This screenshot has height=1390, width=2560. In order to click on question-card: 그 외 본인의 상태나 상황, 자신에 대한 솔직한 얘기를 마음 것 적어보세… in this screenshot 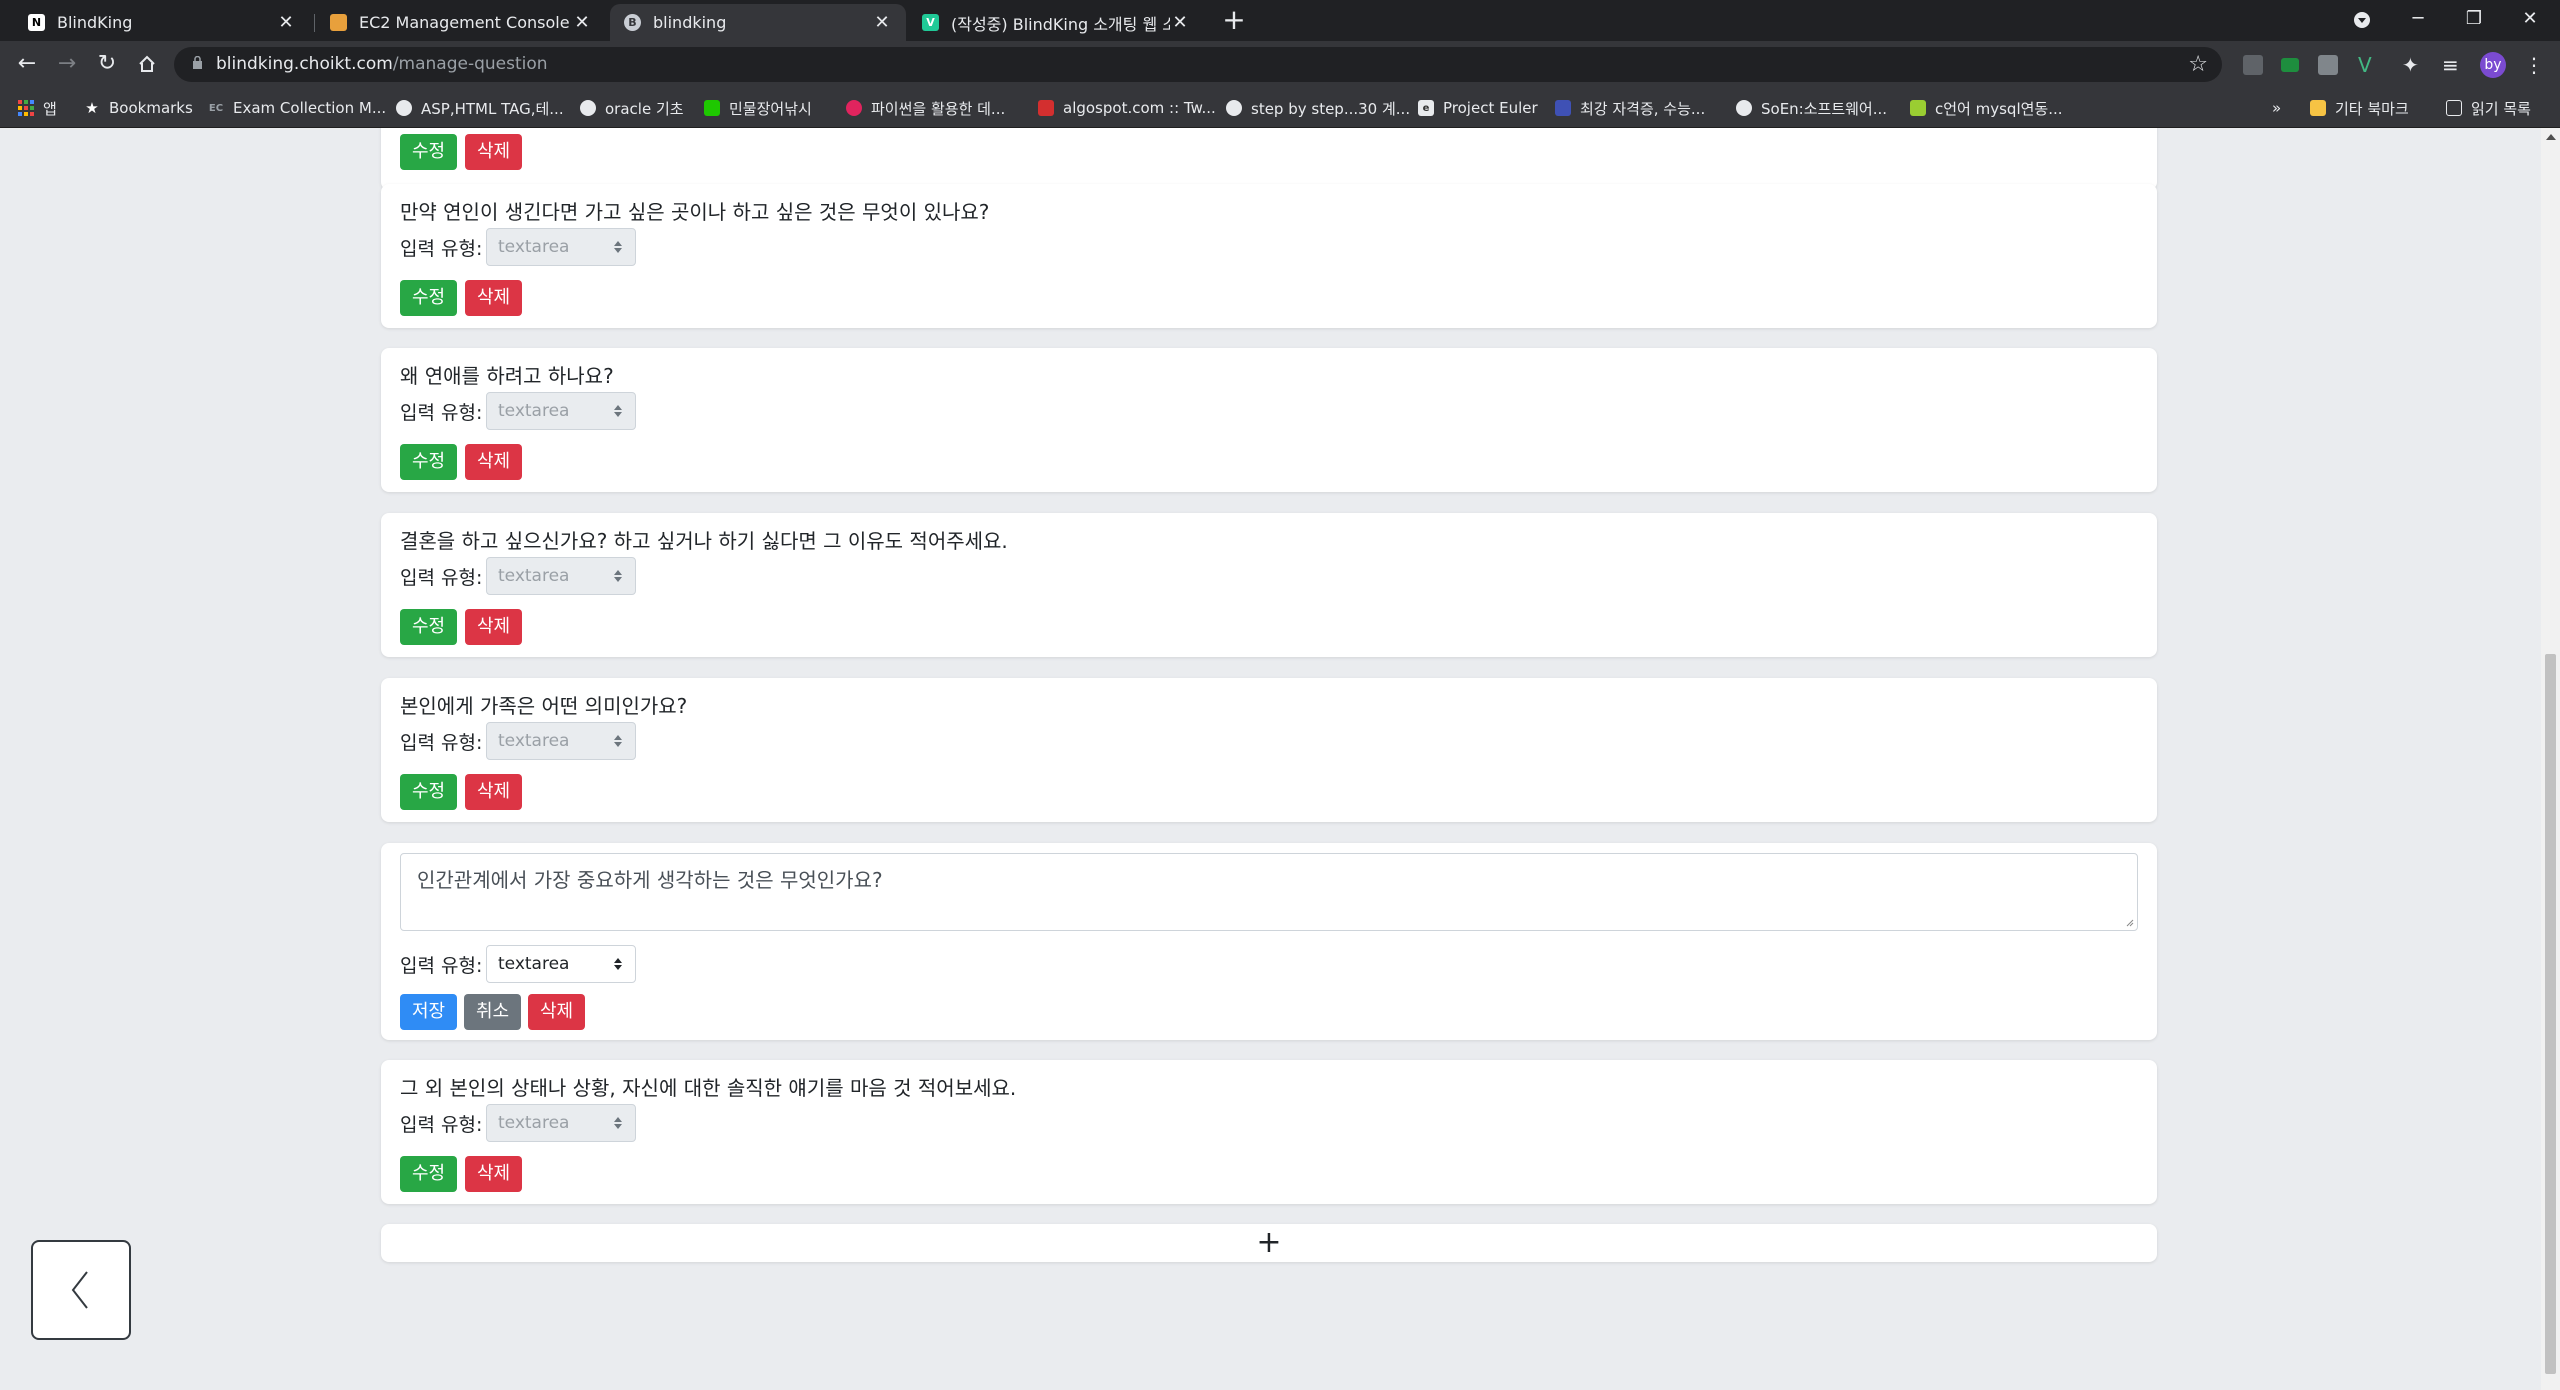, I will do `click(1269, 1132)`.